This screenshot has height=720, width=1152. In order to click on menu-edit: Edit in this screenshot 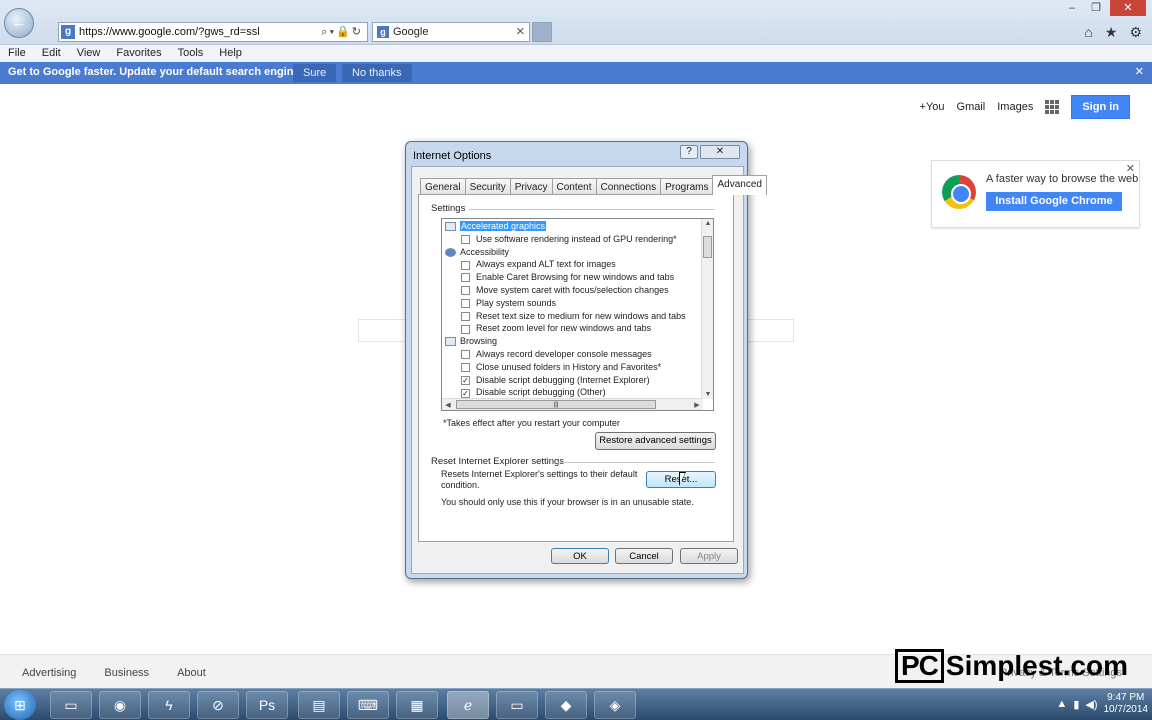, I will do `click(51, 53)`.